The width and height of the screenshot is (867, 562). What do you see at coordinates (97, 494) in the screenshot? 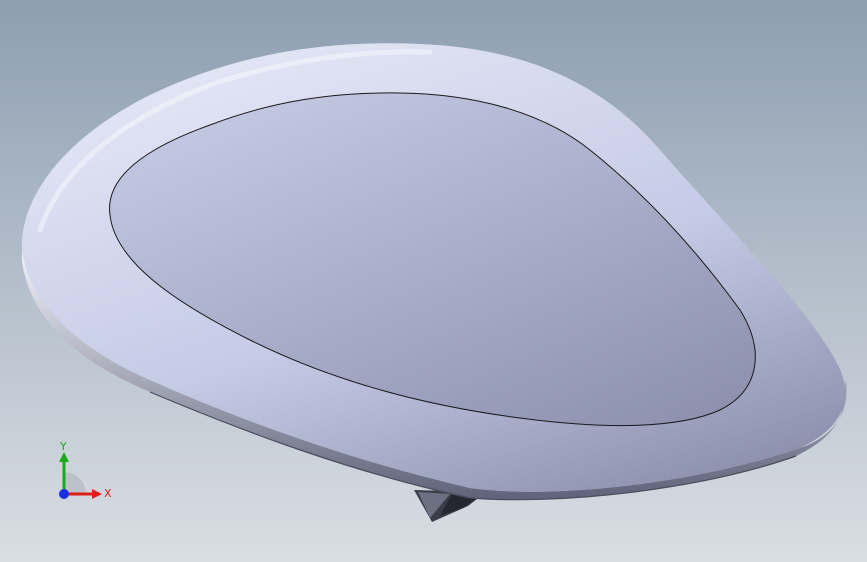
I see `x-axis-arrow` at bounding box center [97, 494].